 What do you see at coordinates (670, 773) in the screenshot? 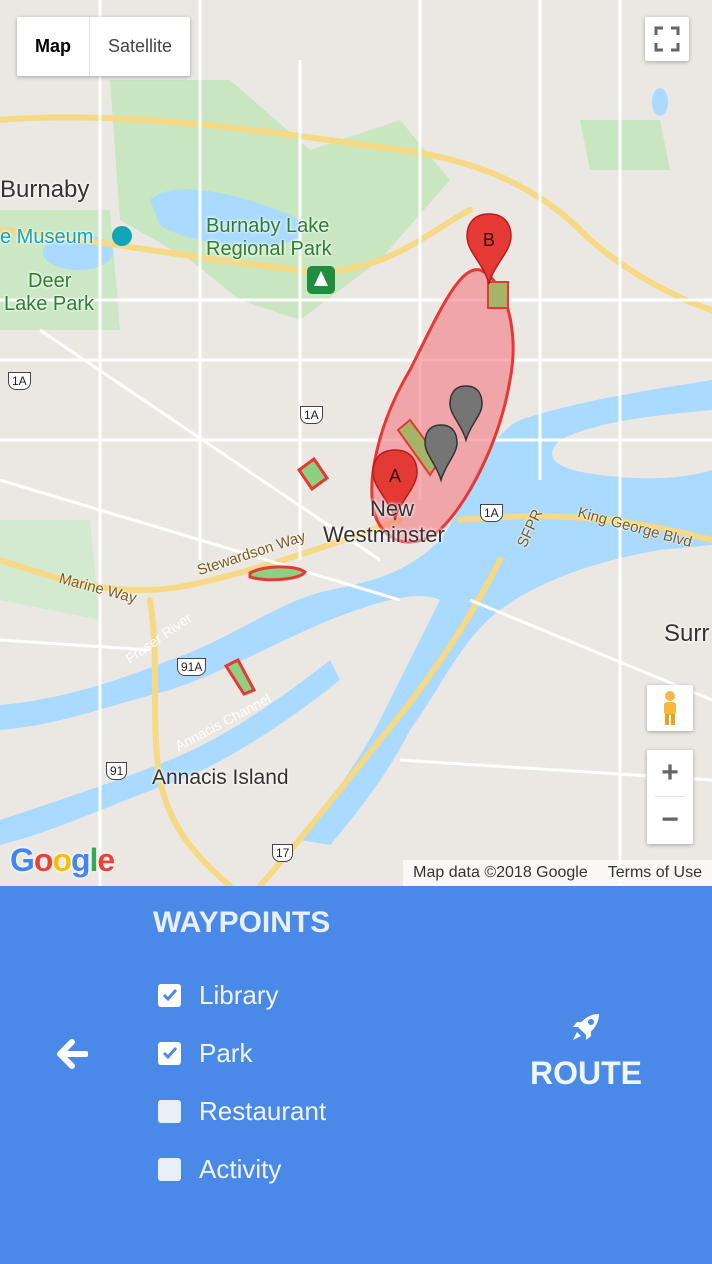
I see `zoom-in-button: +` at bounding box center [670, 773].